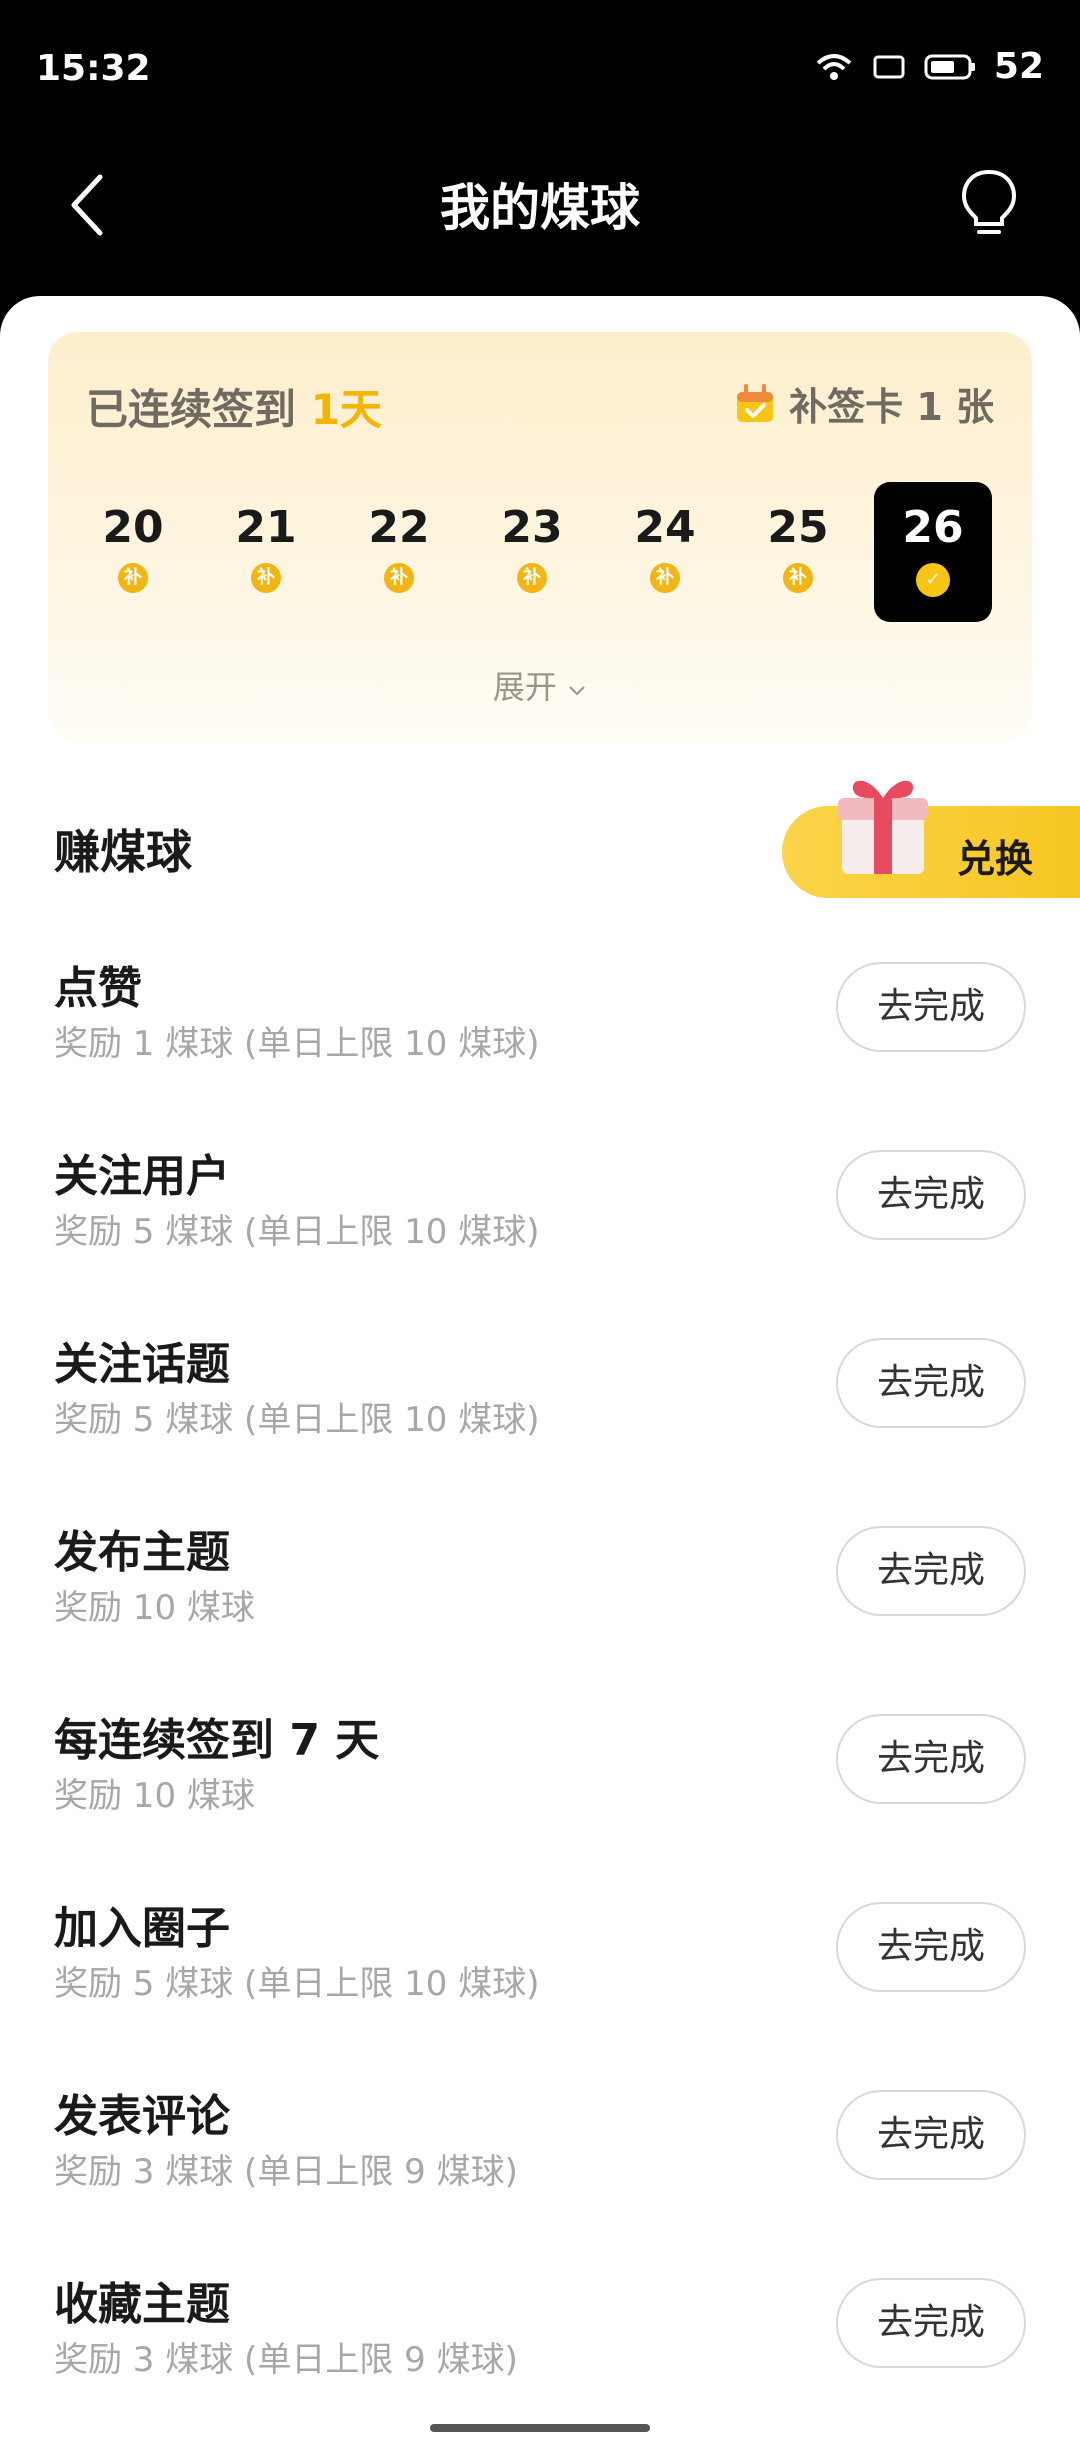 This screenshot has width=1080, height=2460. I want to click on task-title: 收藏主题, so click(142, 2304).